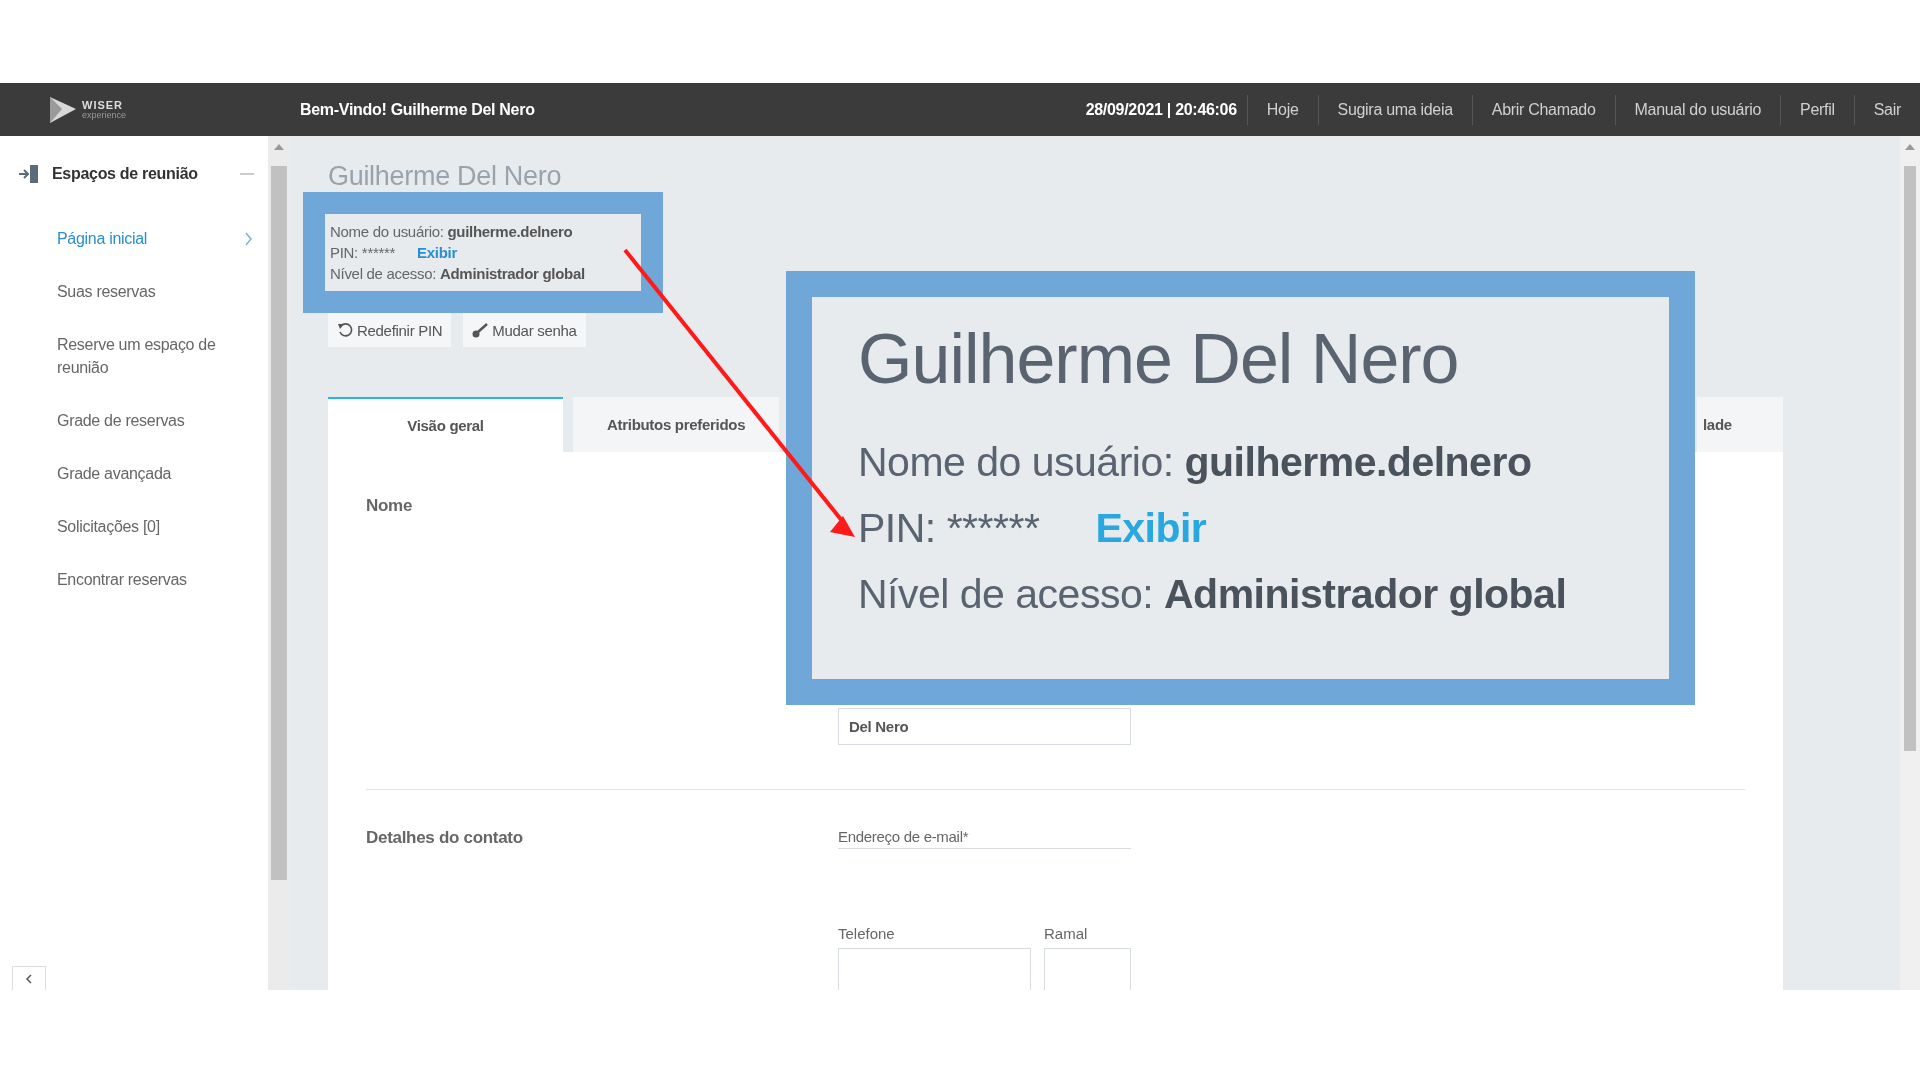 The image size is (1920, 1080). Describe the element at coordinates (1740, 424) in the screenshot. I see `tab: lade` at that location.